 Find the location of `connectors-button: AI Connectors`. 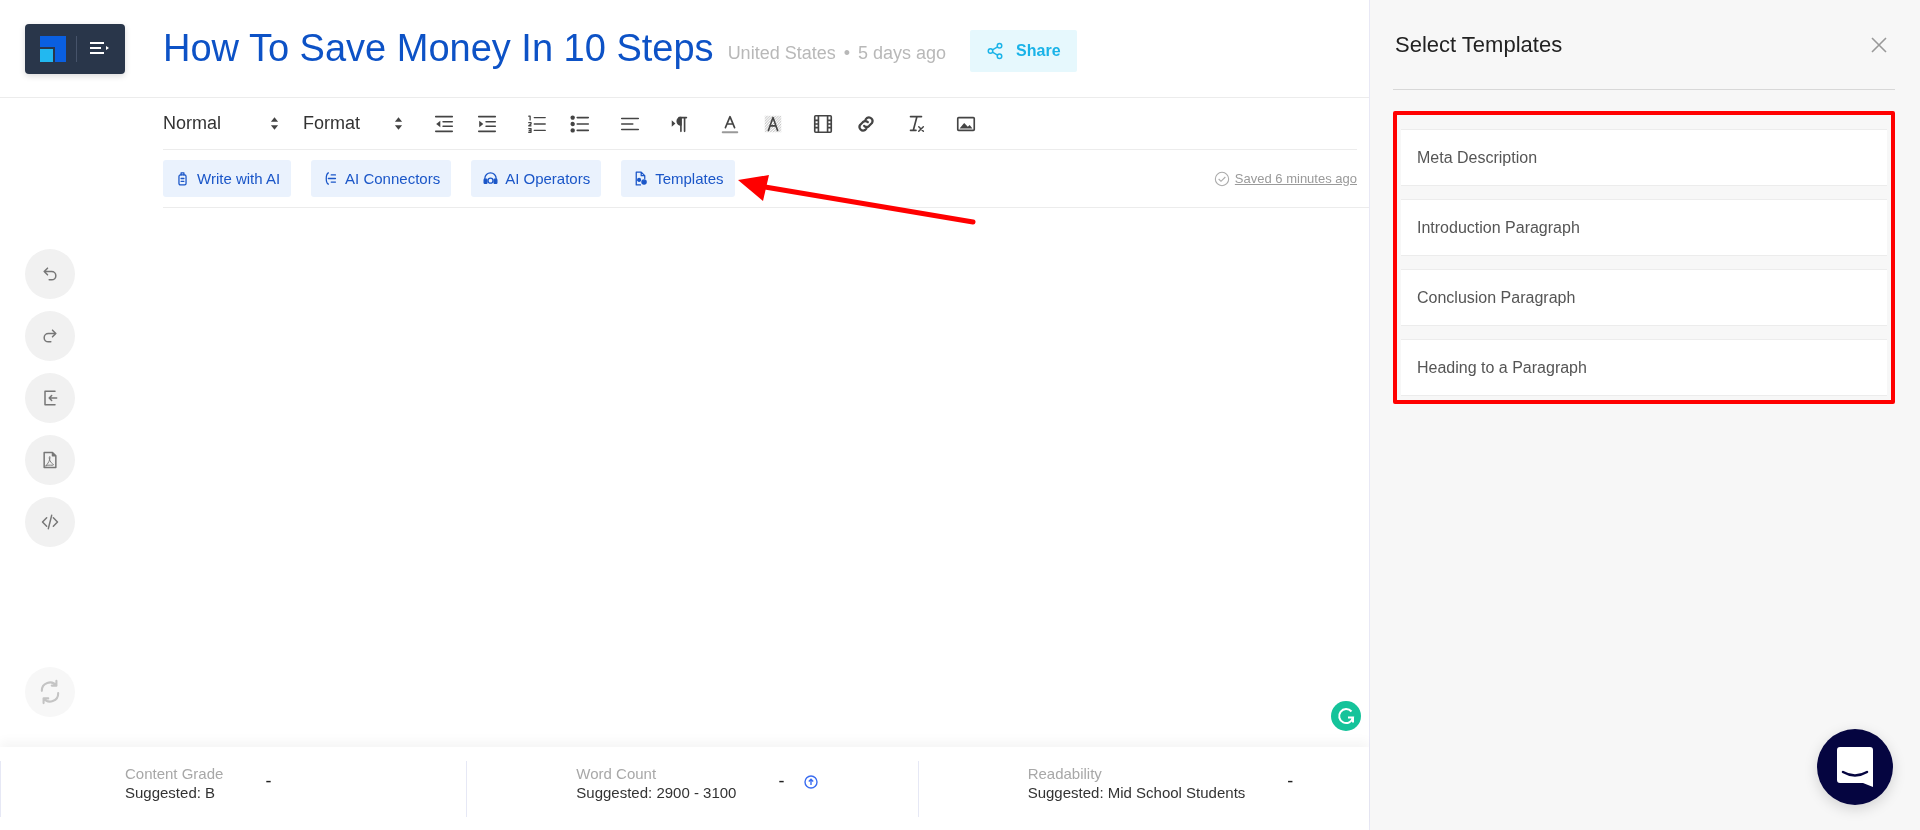

connectors-button: AI Connectors is located at coordinates (381, 178).